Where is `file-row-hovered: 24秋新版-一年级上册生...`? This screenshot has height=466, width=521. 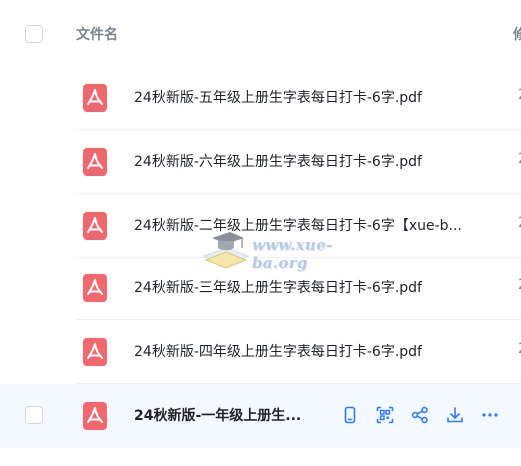 file-row-hovered: 24秋新版-一年级上册生... is located at coordinates (260, 416).